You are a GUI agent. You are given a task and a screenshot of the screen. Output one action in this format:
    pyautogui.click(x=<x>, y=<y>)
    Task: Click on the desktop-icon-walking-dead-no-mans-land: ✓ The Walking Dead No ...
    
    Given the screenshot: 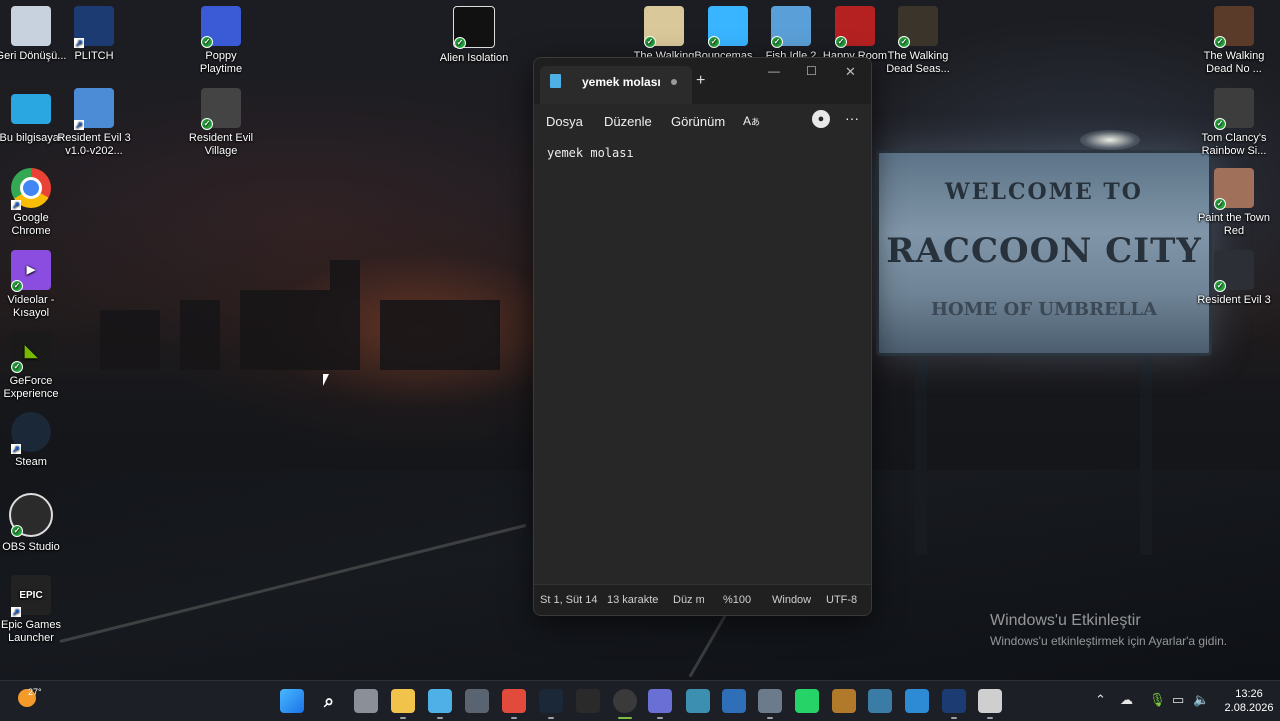 What is the action you would take?
    pyautogui.click(x=1234, y=41)
    